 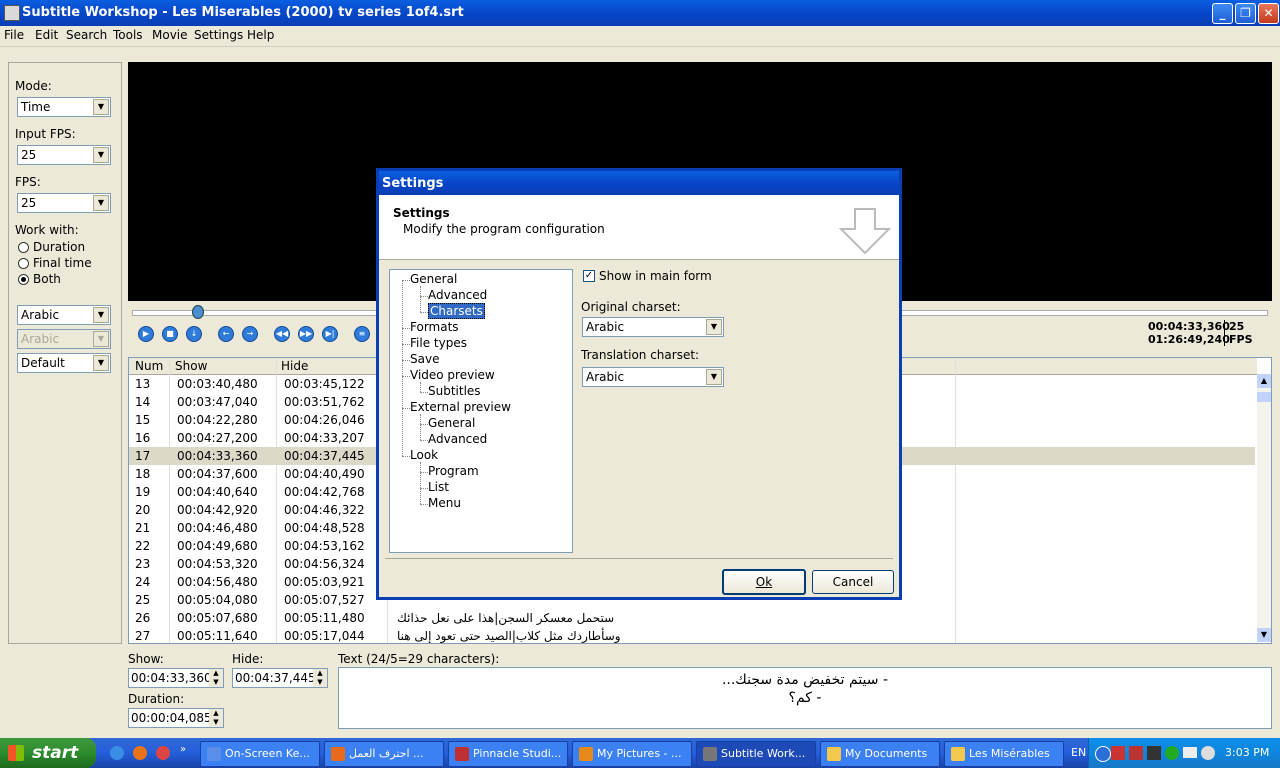 I want to click on close-button: ✕, so click(x=1268, y=13).